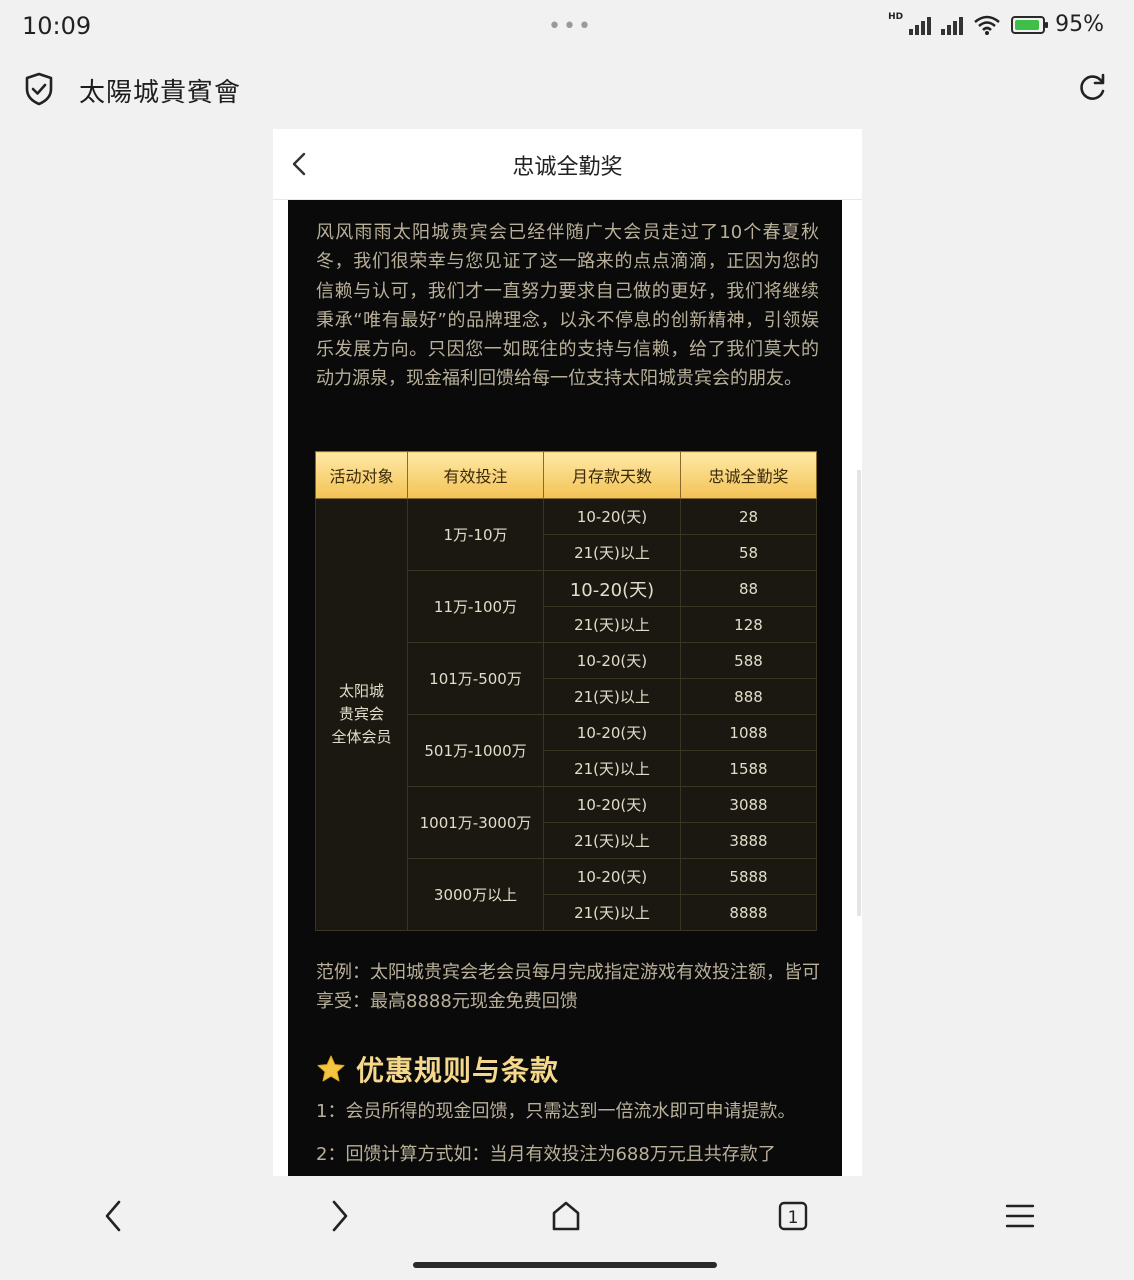  I want to click on battery-percent: 95%, so click(1079, 24).